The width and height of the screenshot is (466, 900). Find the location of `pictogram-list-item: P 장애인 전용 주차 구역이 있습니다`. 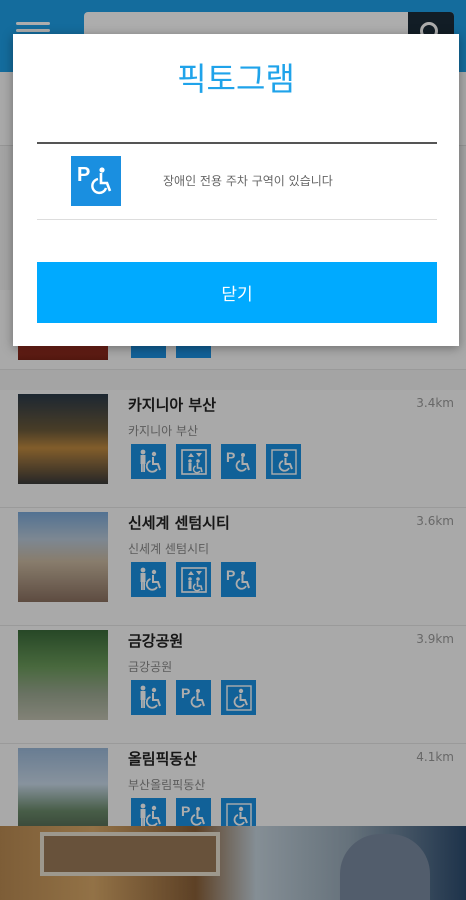

pictogram-list-item: P 장애인 전용 주차 구역이 있습니다 is located at coordinates (237, 182).